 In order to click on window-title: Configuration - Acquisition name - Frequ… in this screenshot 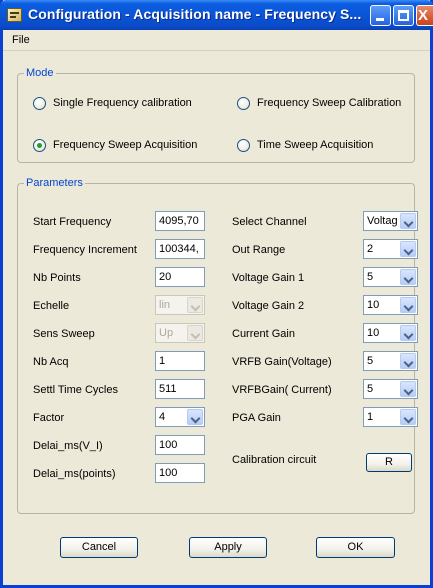, I will do `click(195, 14)`.